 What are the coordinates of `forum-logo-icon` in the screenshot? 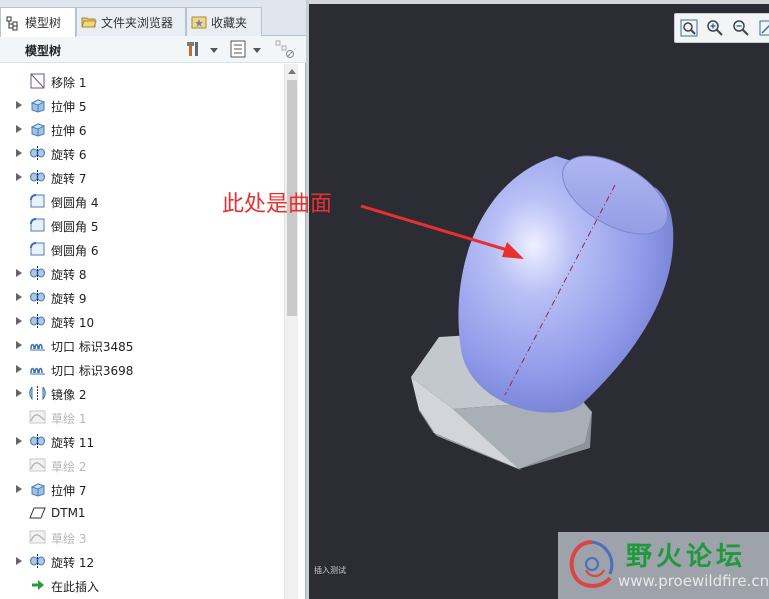 It's located at (591, 564).